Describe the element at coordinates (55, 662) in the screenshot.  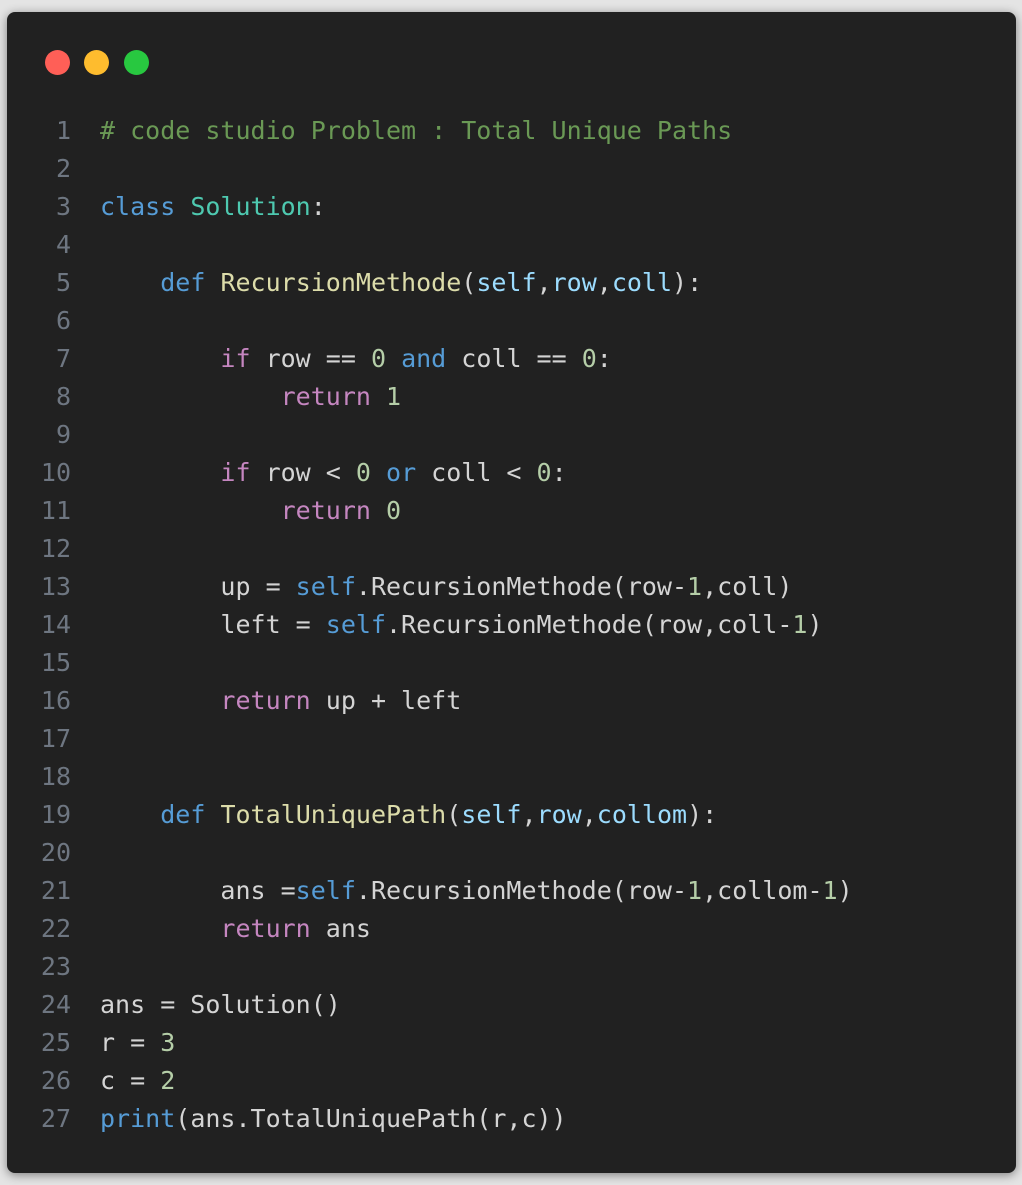
I see `line-number: 15` at that location.